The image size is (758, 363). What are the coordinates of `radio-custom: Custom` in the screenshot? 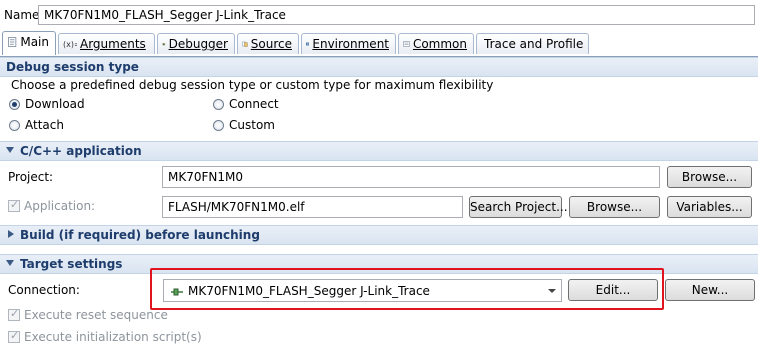 It's located at (258, 126).